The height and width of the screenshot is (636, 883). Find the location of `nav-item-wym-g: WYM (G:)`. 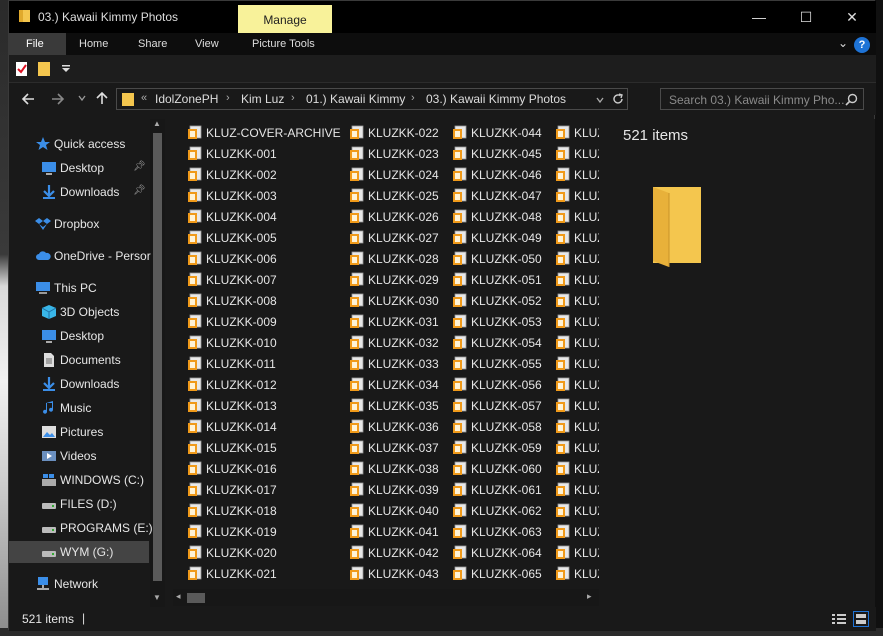

nav-item-wym-g: WYM (G:) is located at coordinates (79, 552).